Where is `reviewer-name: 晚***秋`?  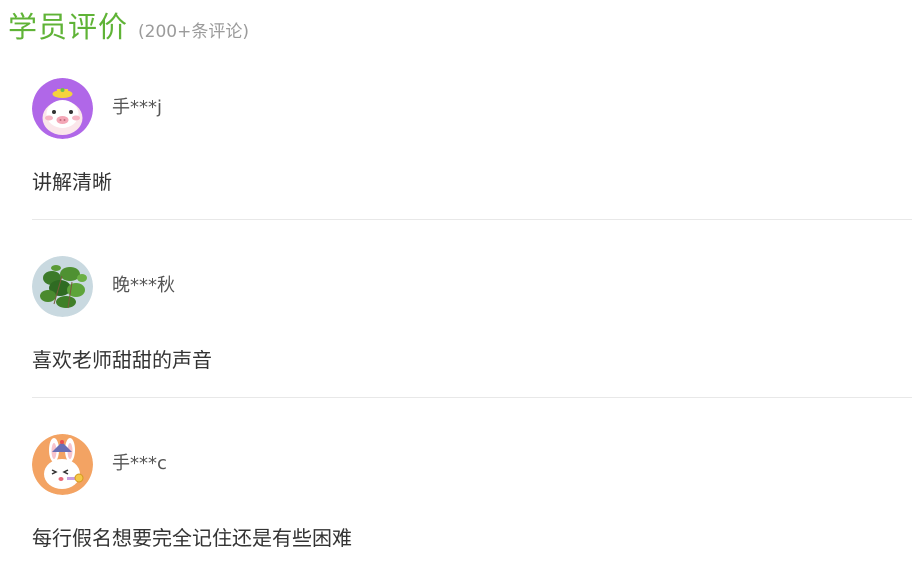
reviewer-name: 晚***秋 is located at coordinates (143, 285).